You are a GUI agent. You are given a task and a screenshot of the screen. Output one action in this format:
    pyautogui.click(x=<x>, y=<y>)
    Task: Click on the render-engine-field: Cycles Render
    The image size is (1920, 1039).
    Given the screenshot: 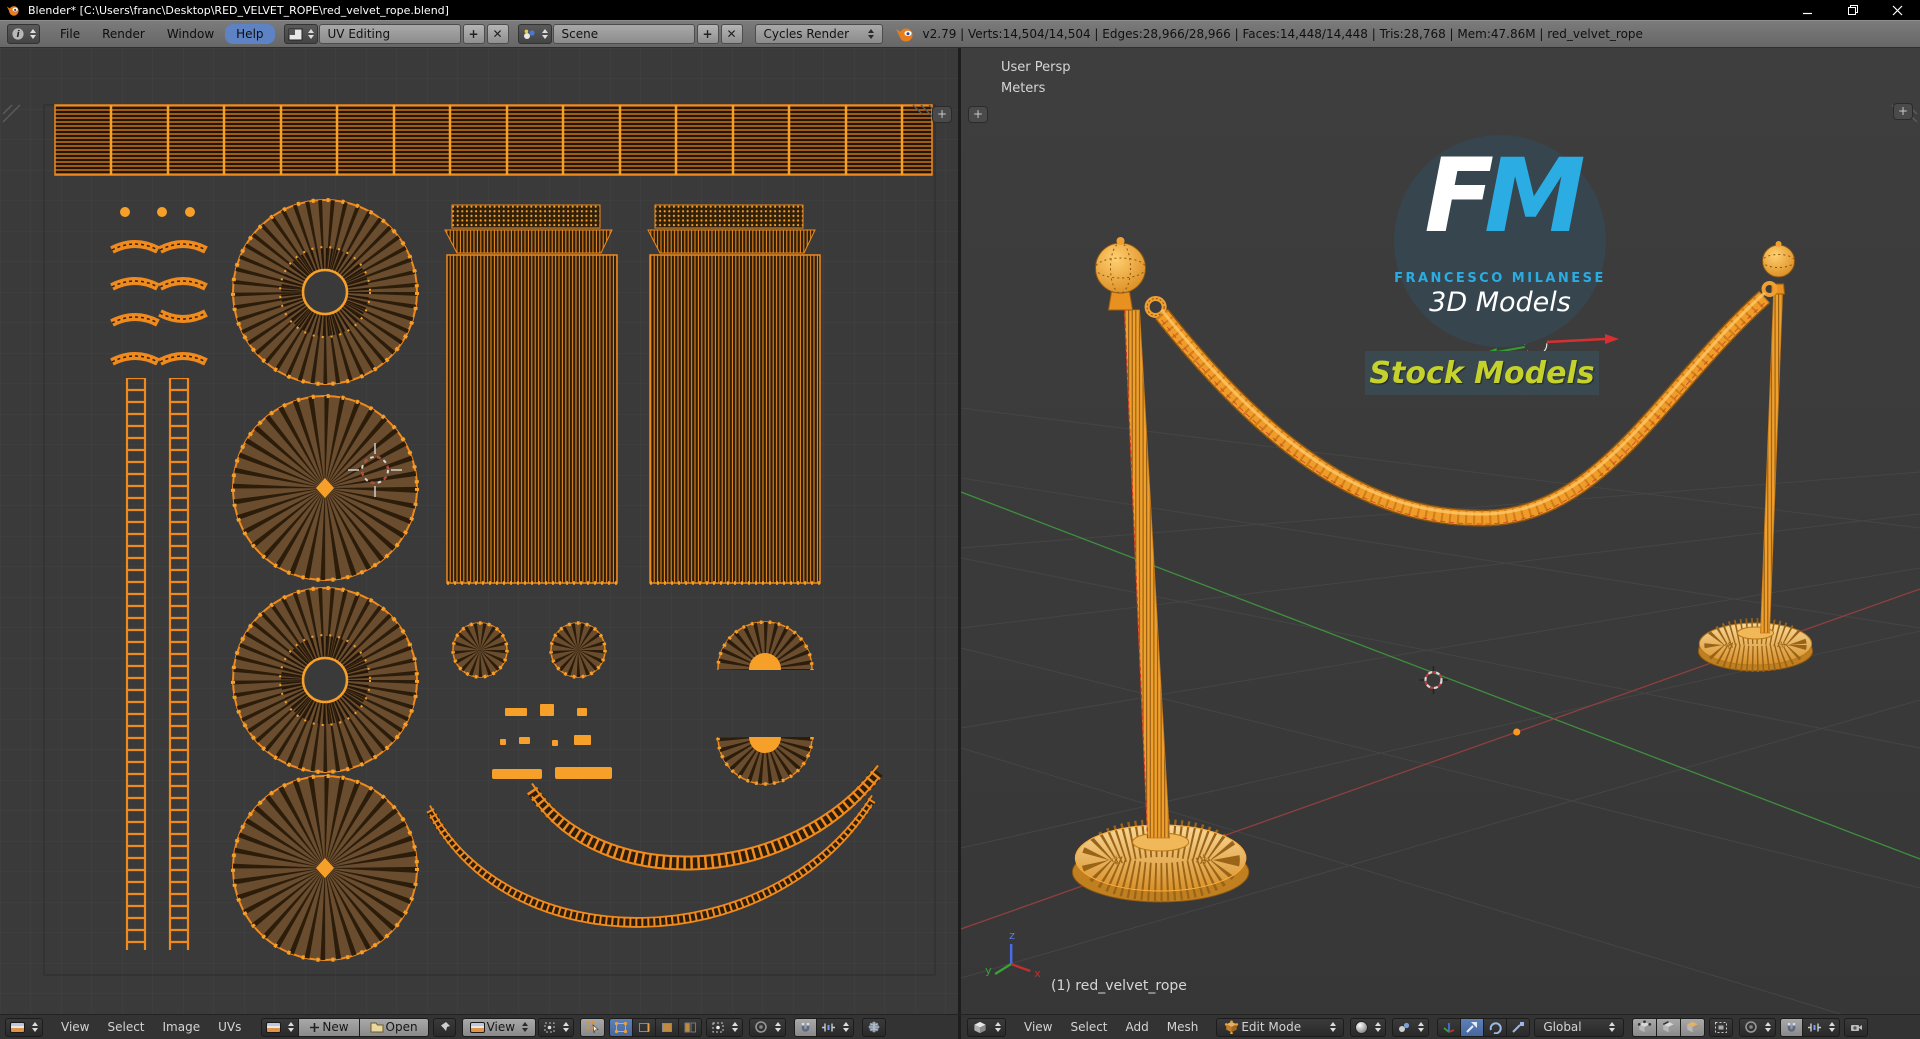 What is the action you would take?
    pyautogui.click(x=818, y=34)
    